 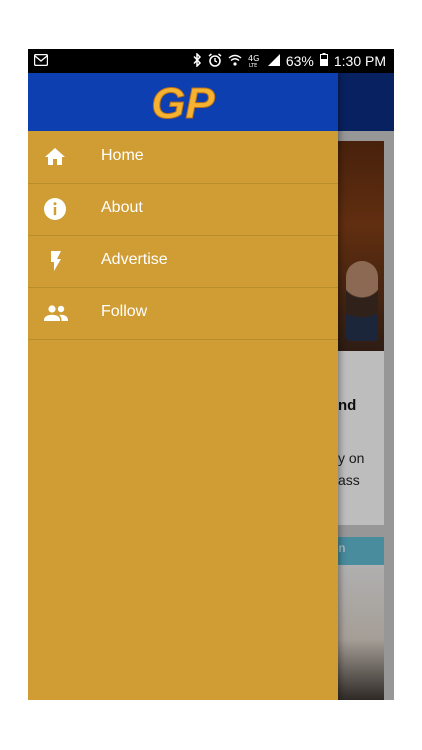 I want to click on menu-item-label: Follow, so click(x=124, y=311).